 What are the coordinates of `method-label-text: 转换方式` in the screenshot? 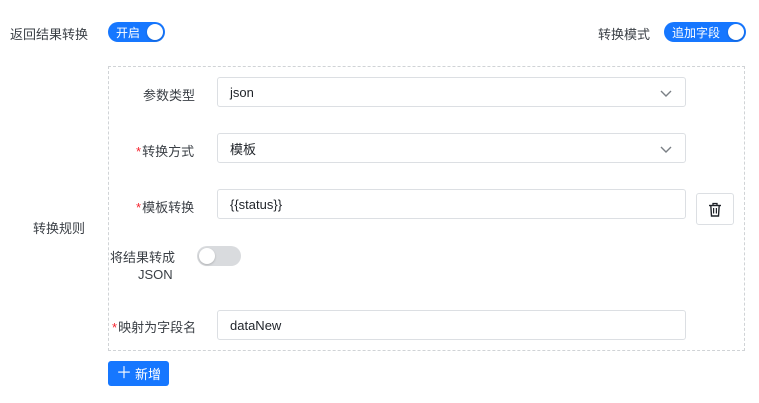 It's located at (168, 151).